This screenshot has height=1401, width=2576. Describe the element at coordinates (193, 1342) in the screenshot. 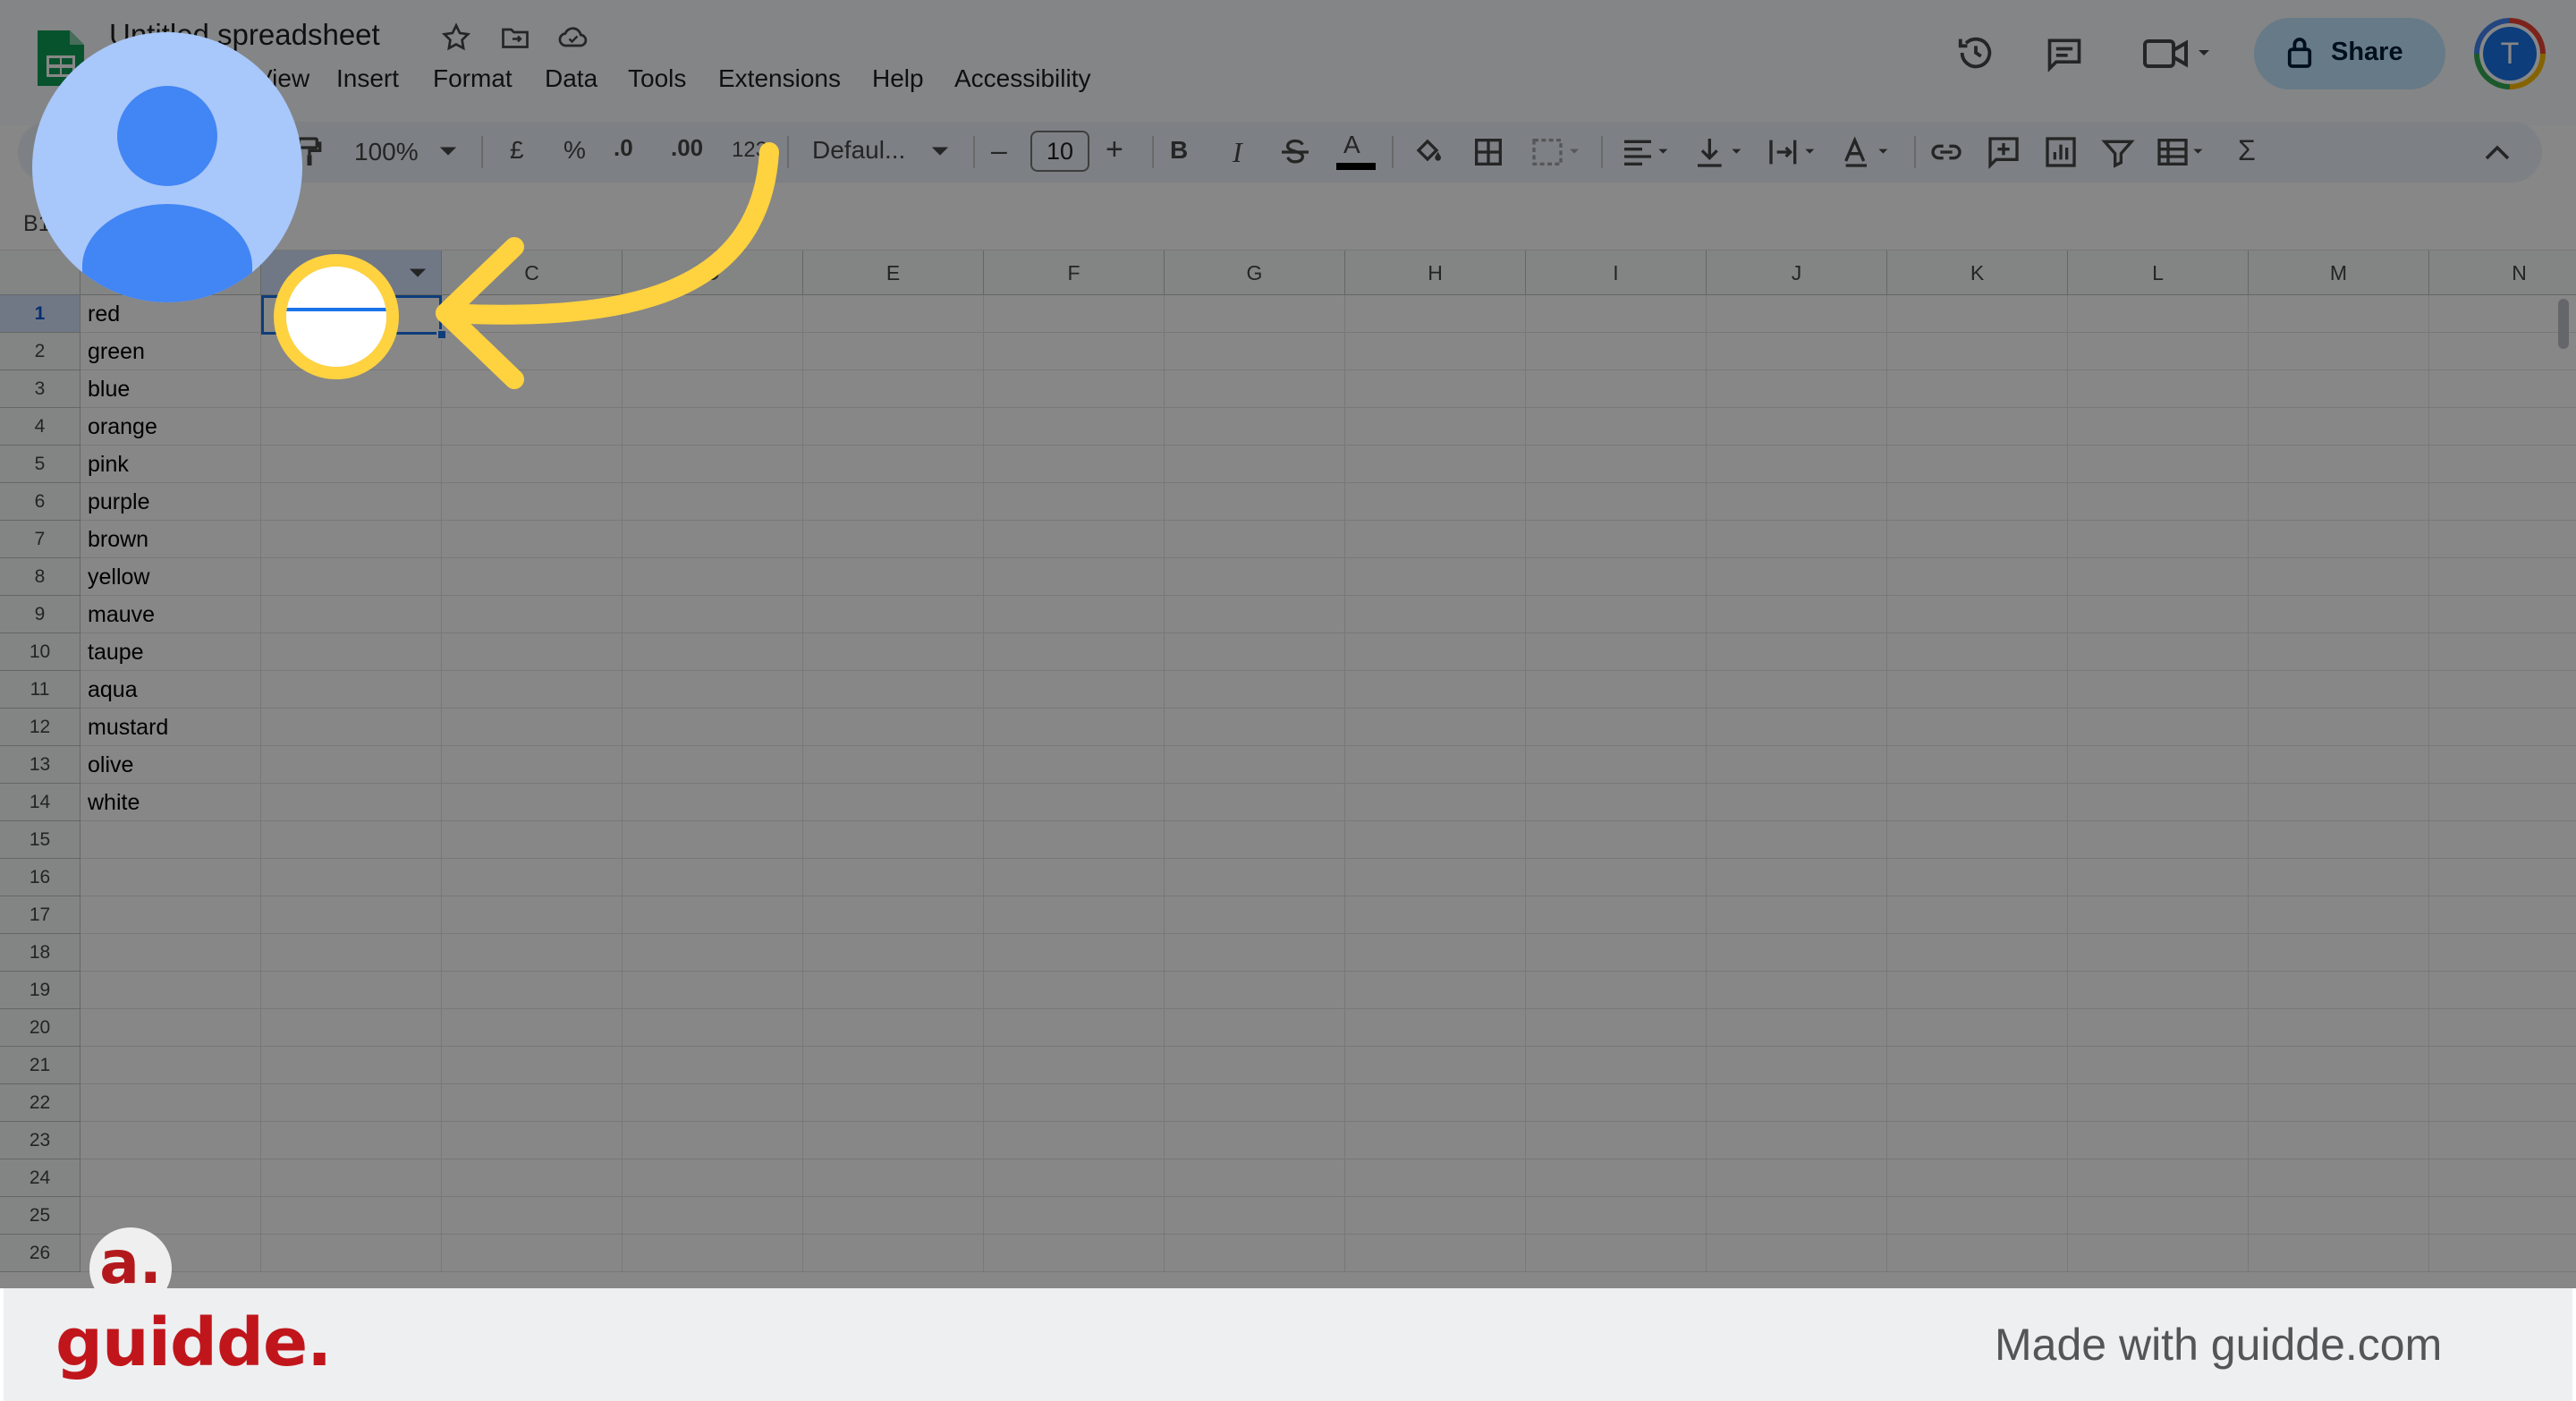

I see `guidde-logo: guidde.` at that location.